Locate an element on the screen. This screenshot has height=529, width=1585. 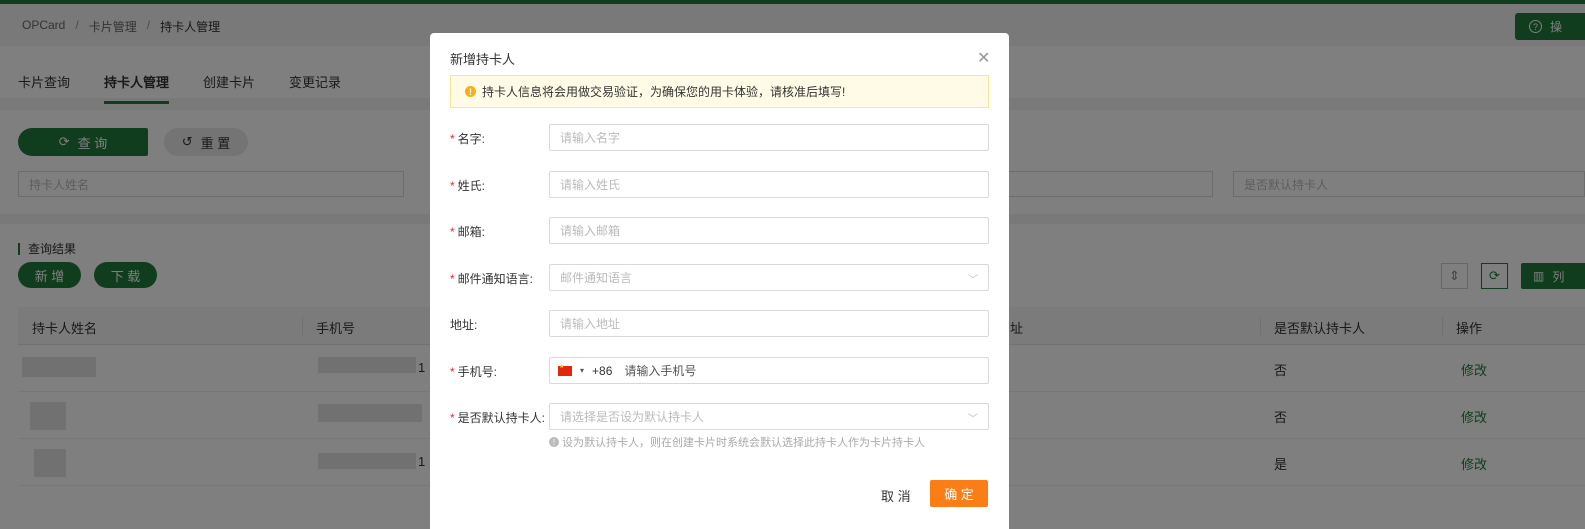
caret-down-icon: ▾ is located at coordinates (582, 370).